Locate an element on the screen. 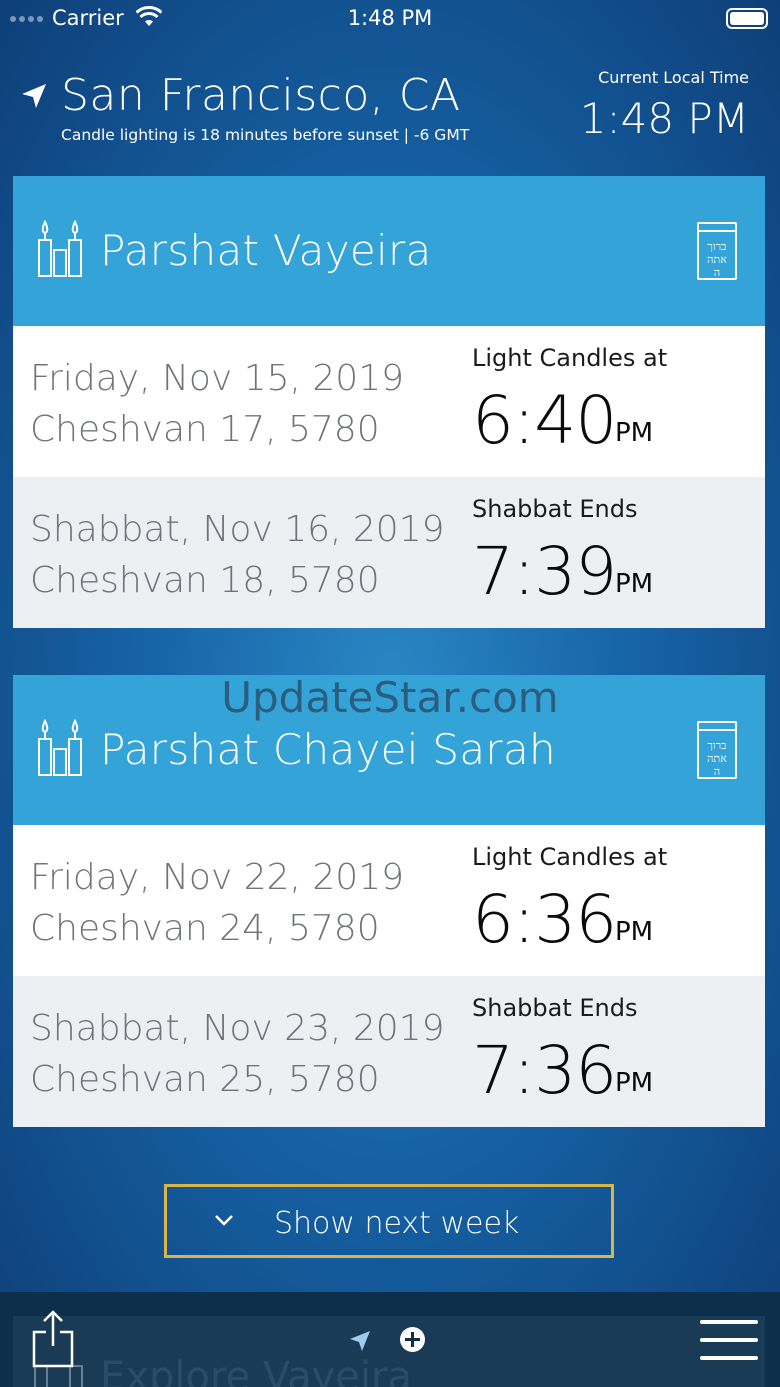  candle-time: 6:40 is located at coordinates (544, 420).